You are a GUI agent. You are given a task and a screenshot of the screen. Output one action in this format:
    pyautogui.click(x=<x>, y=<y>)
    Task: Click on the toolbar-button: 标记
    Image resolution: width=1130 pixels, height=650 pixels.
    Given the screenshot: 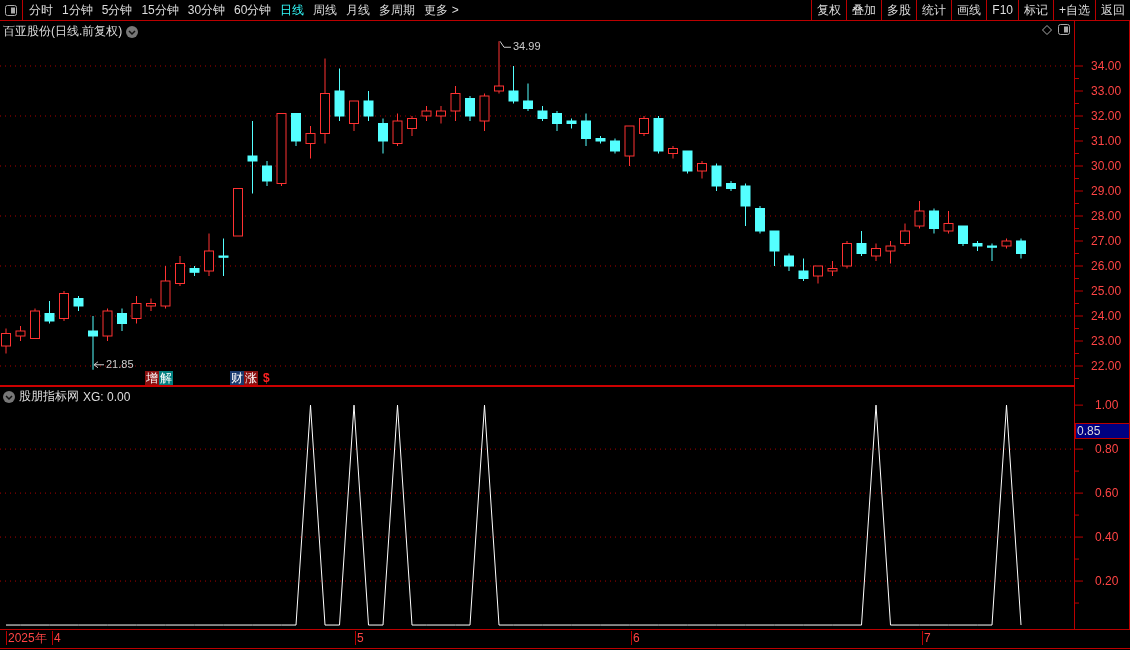 What is the action you would take?
    pyautogui.click(x=1035, y=10)
    